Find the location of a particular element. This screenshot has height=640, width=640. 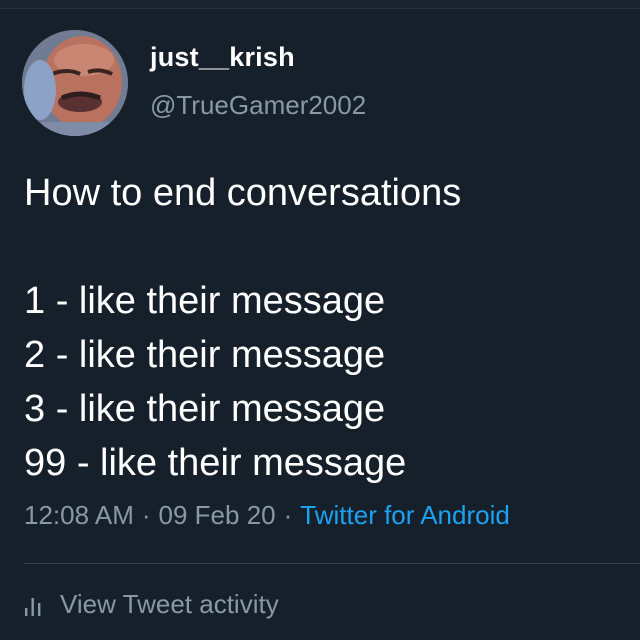

tweet-line: How to end conversations is located at coordinates (243, 193).